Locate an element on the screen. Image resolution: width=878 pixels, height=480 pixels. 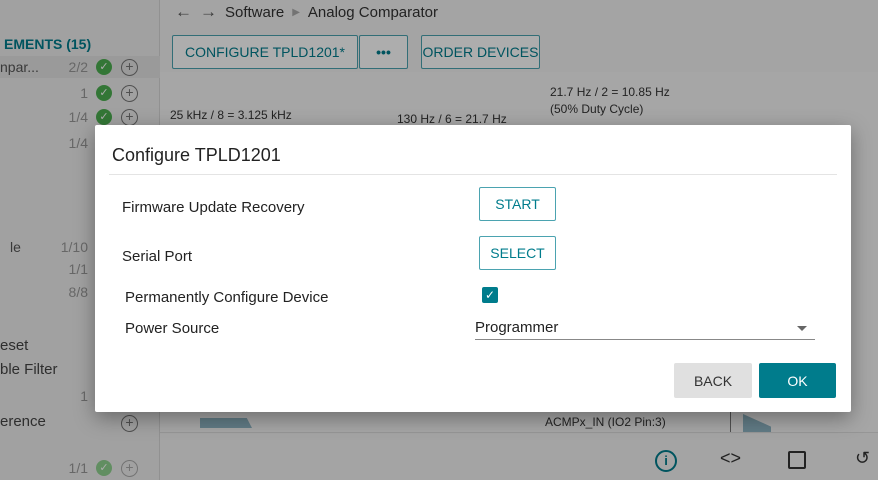
ok-button: OK is located at coordinates (797, 380).